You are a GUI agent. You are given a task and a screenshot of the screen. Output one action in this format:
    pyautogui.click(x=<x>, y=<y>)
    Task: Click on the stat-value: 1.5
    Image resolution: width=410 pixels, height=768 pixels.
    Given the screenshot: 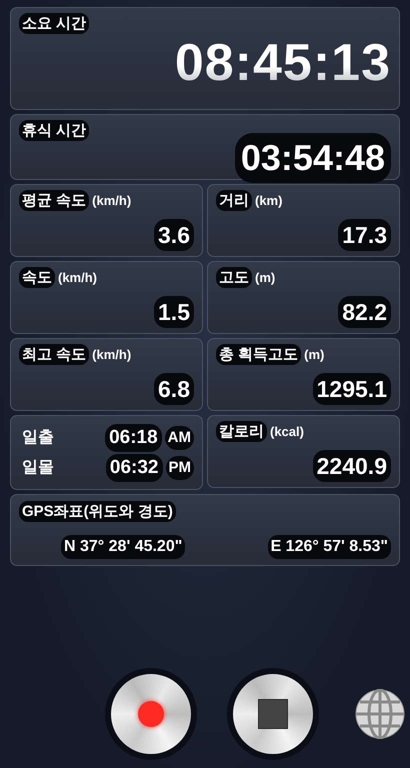 What is the action you would take?
    pyautogui.click(x=174, y=312)
    